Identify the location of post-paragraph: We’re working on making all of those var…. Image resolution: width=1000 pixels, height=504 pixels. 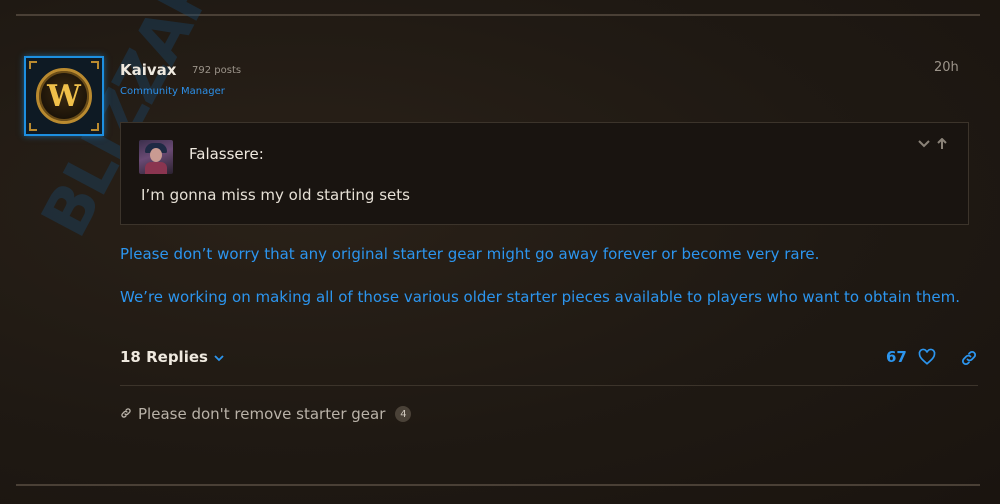
(540, 297).